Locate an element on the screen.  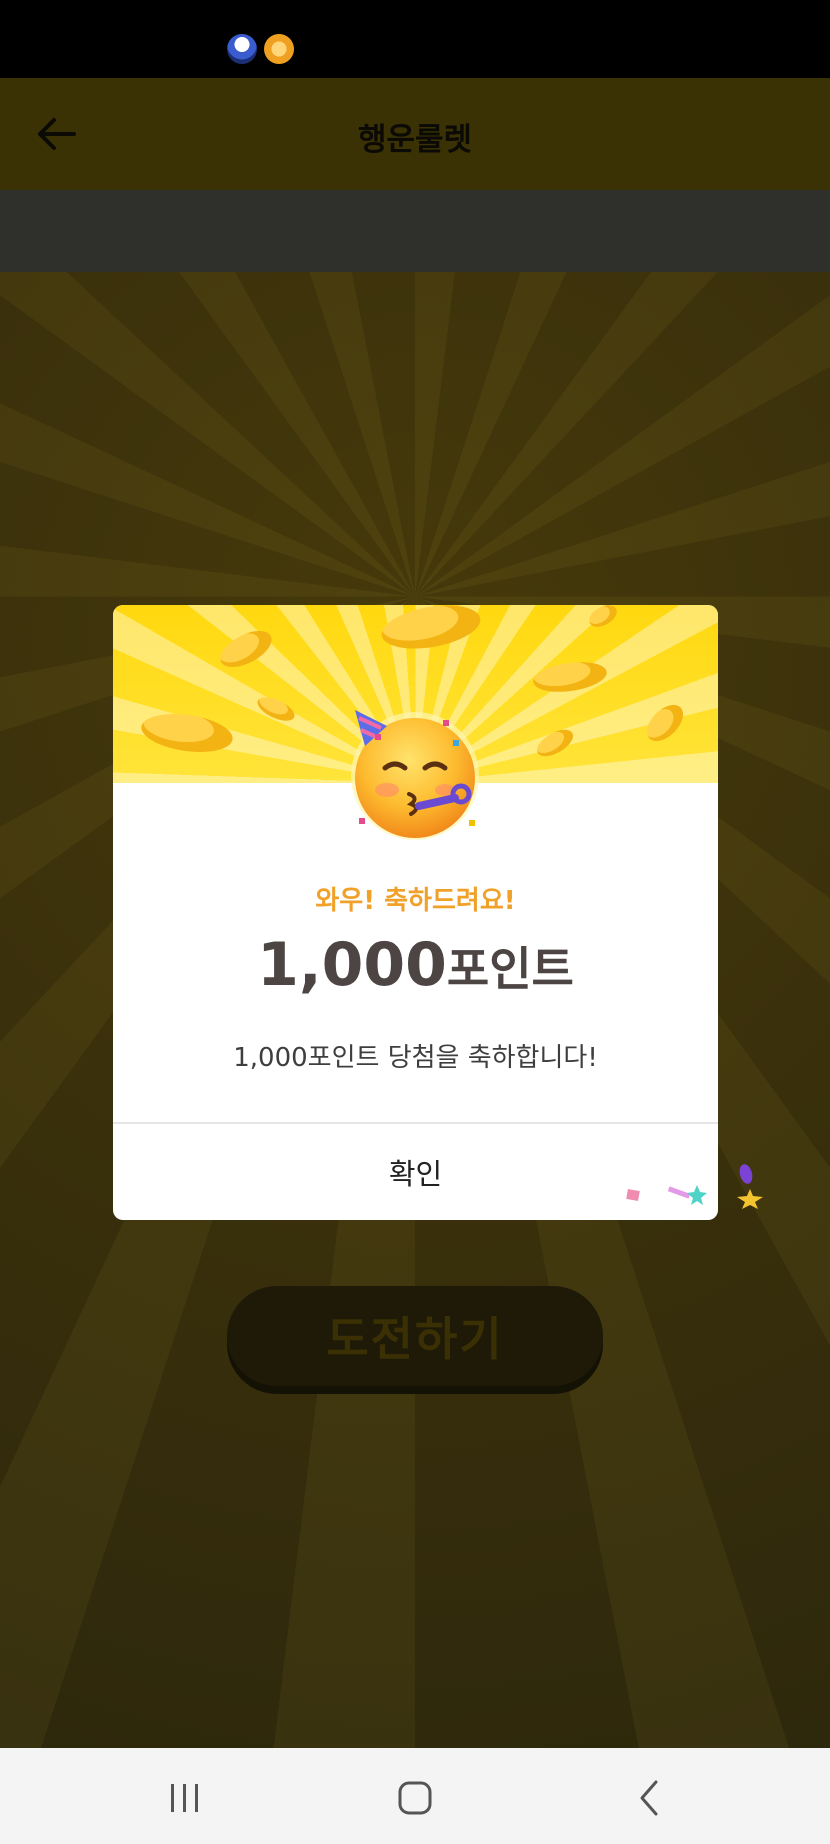
confirm-button: 확인 is located at coordinates (415, 1172).